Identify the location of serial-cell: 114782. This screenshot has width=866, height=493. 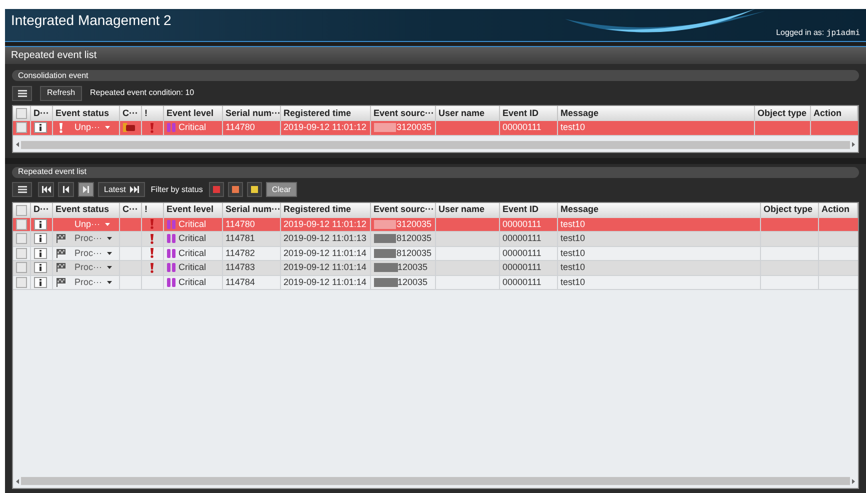
(251, 253).